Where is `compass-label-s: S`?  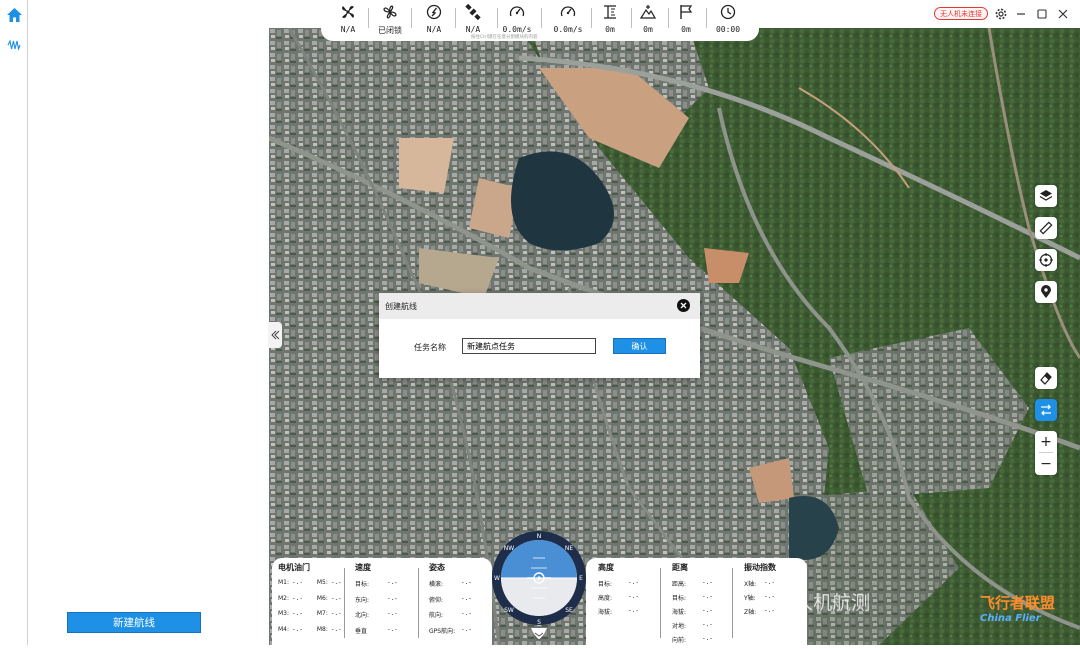
compass-label-s: S is located at coordinates (539, 622).